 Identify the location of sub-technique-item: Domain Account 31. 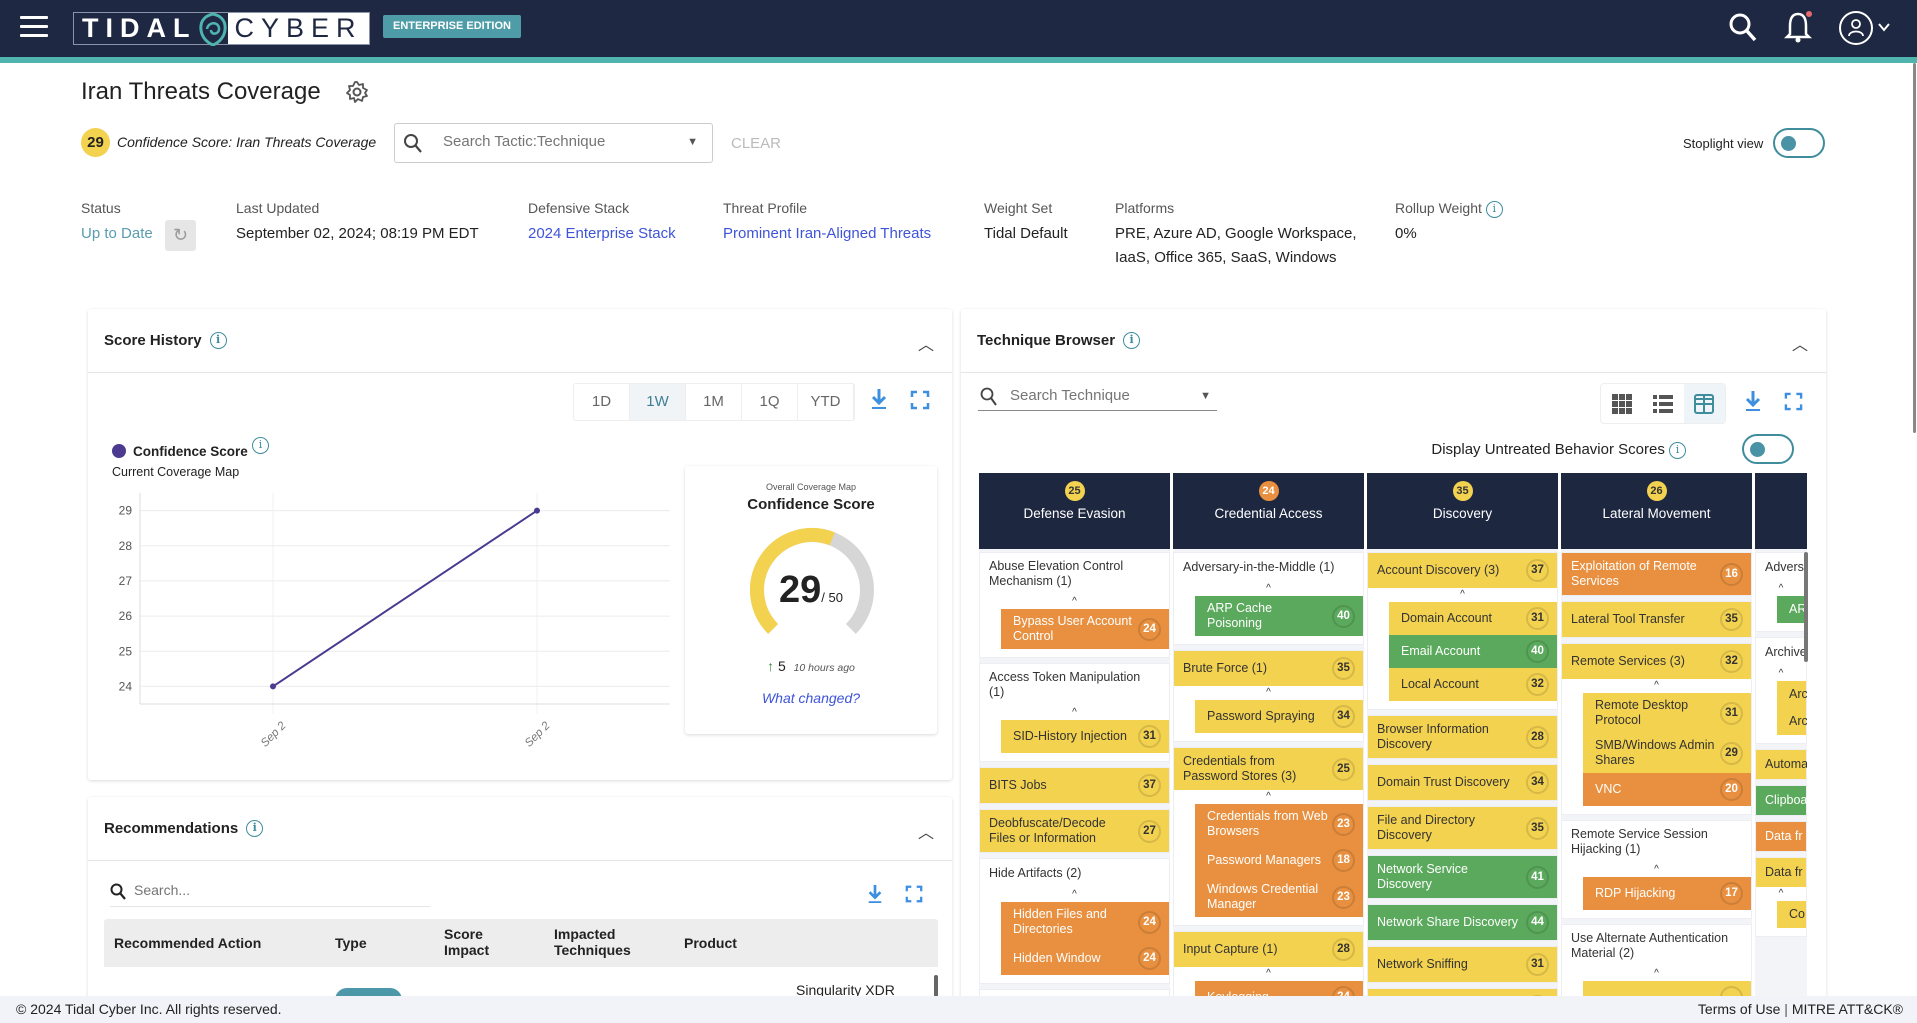
(1473, 618).